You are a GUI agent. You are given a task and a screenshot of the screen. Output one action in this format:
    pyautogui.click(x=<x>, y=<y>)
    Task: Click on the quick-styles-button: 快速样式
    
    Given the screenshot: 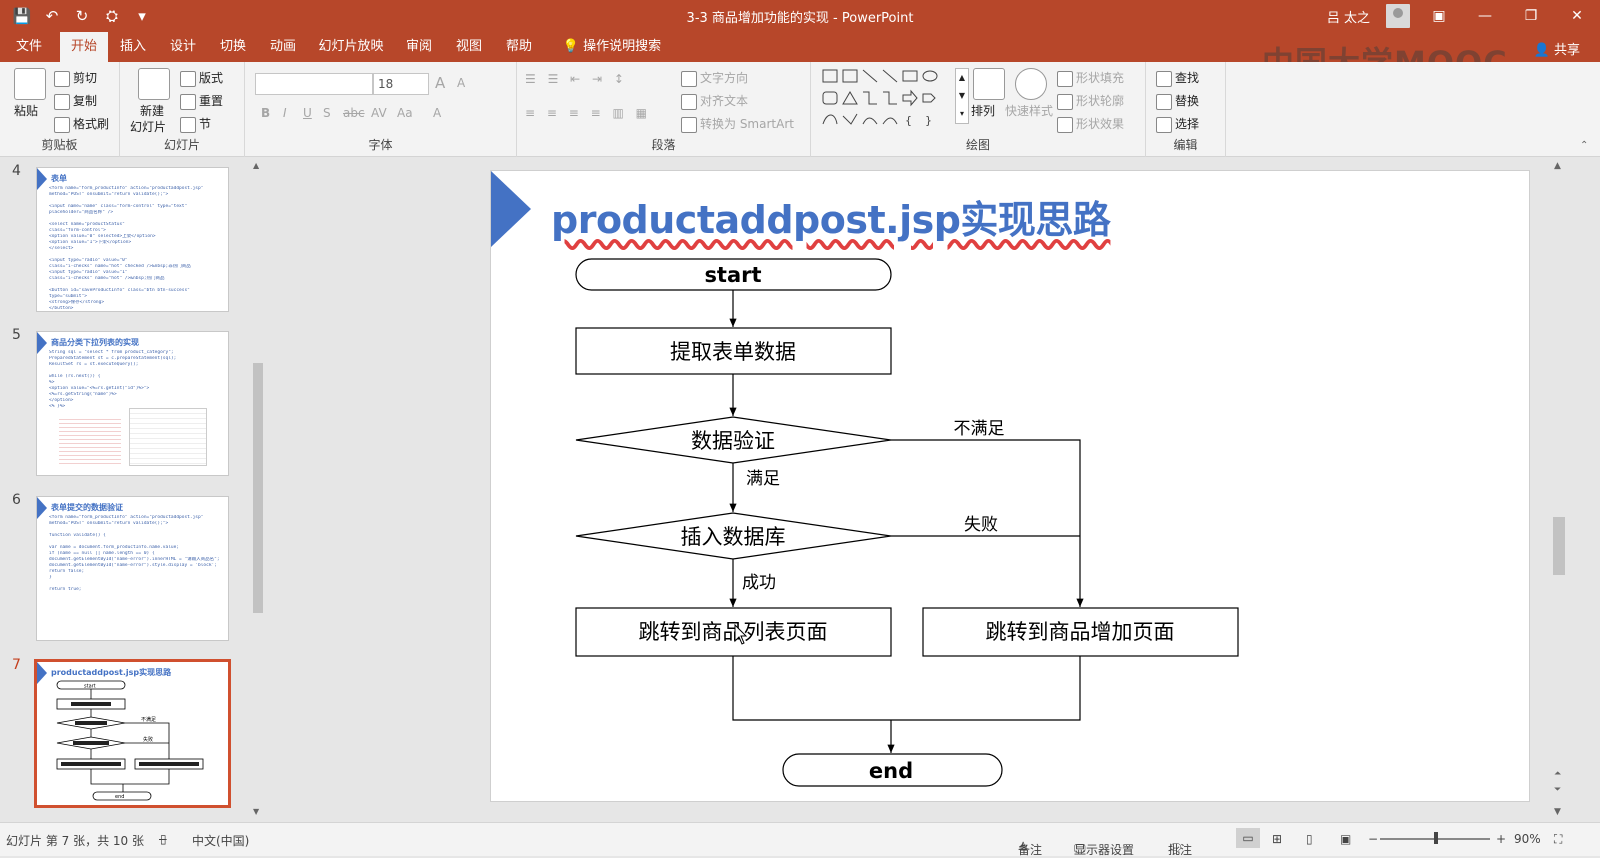 What is the action you would take?
    pyautogui.click(x=1029, y=110)
    